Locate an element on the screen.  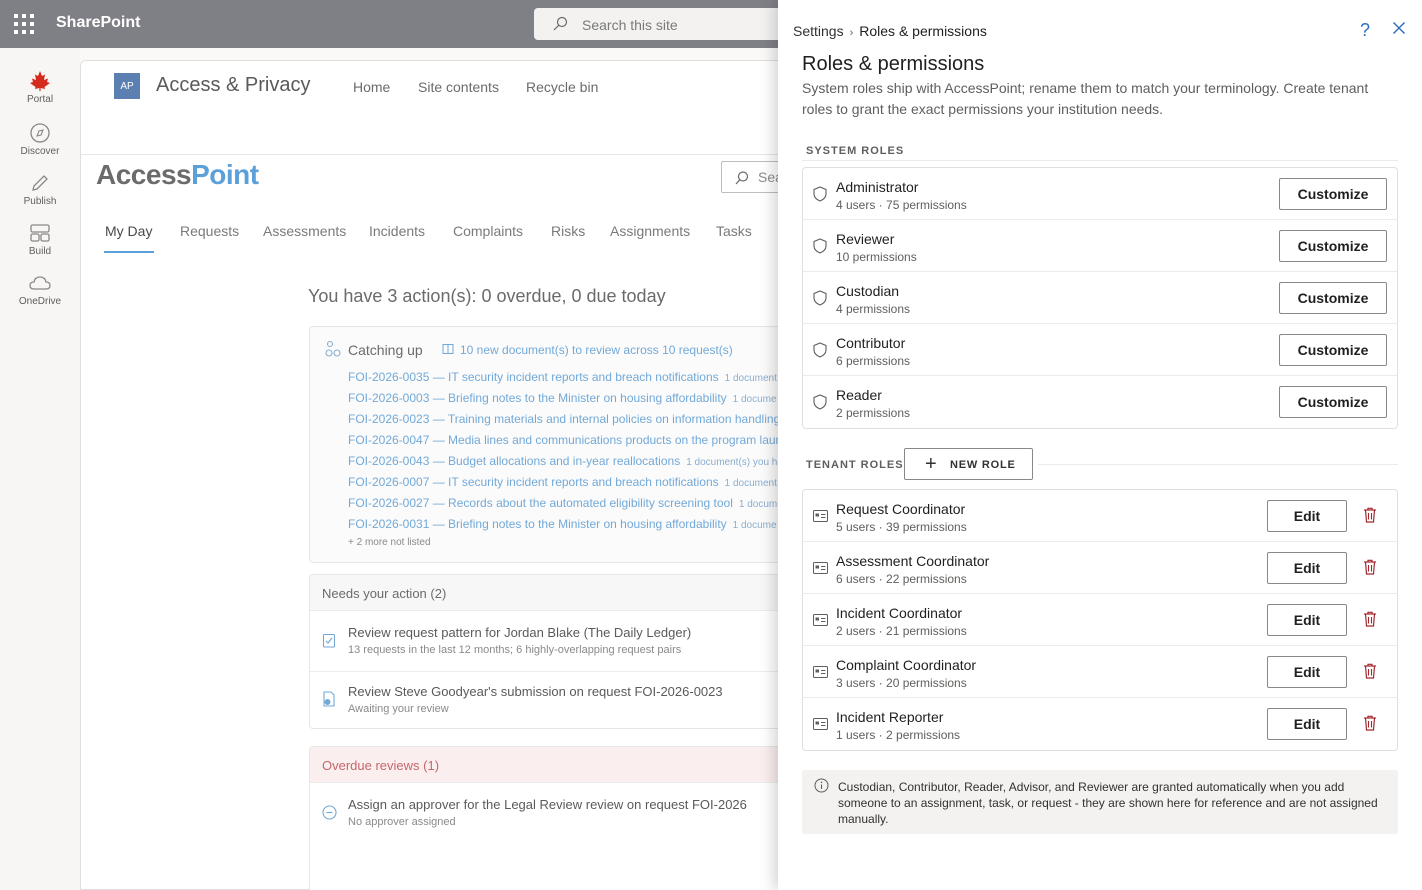
site-nav-site-contents: Site contents is located at coordinates (458, 87).